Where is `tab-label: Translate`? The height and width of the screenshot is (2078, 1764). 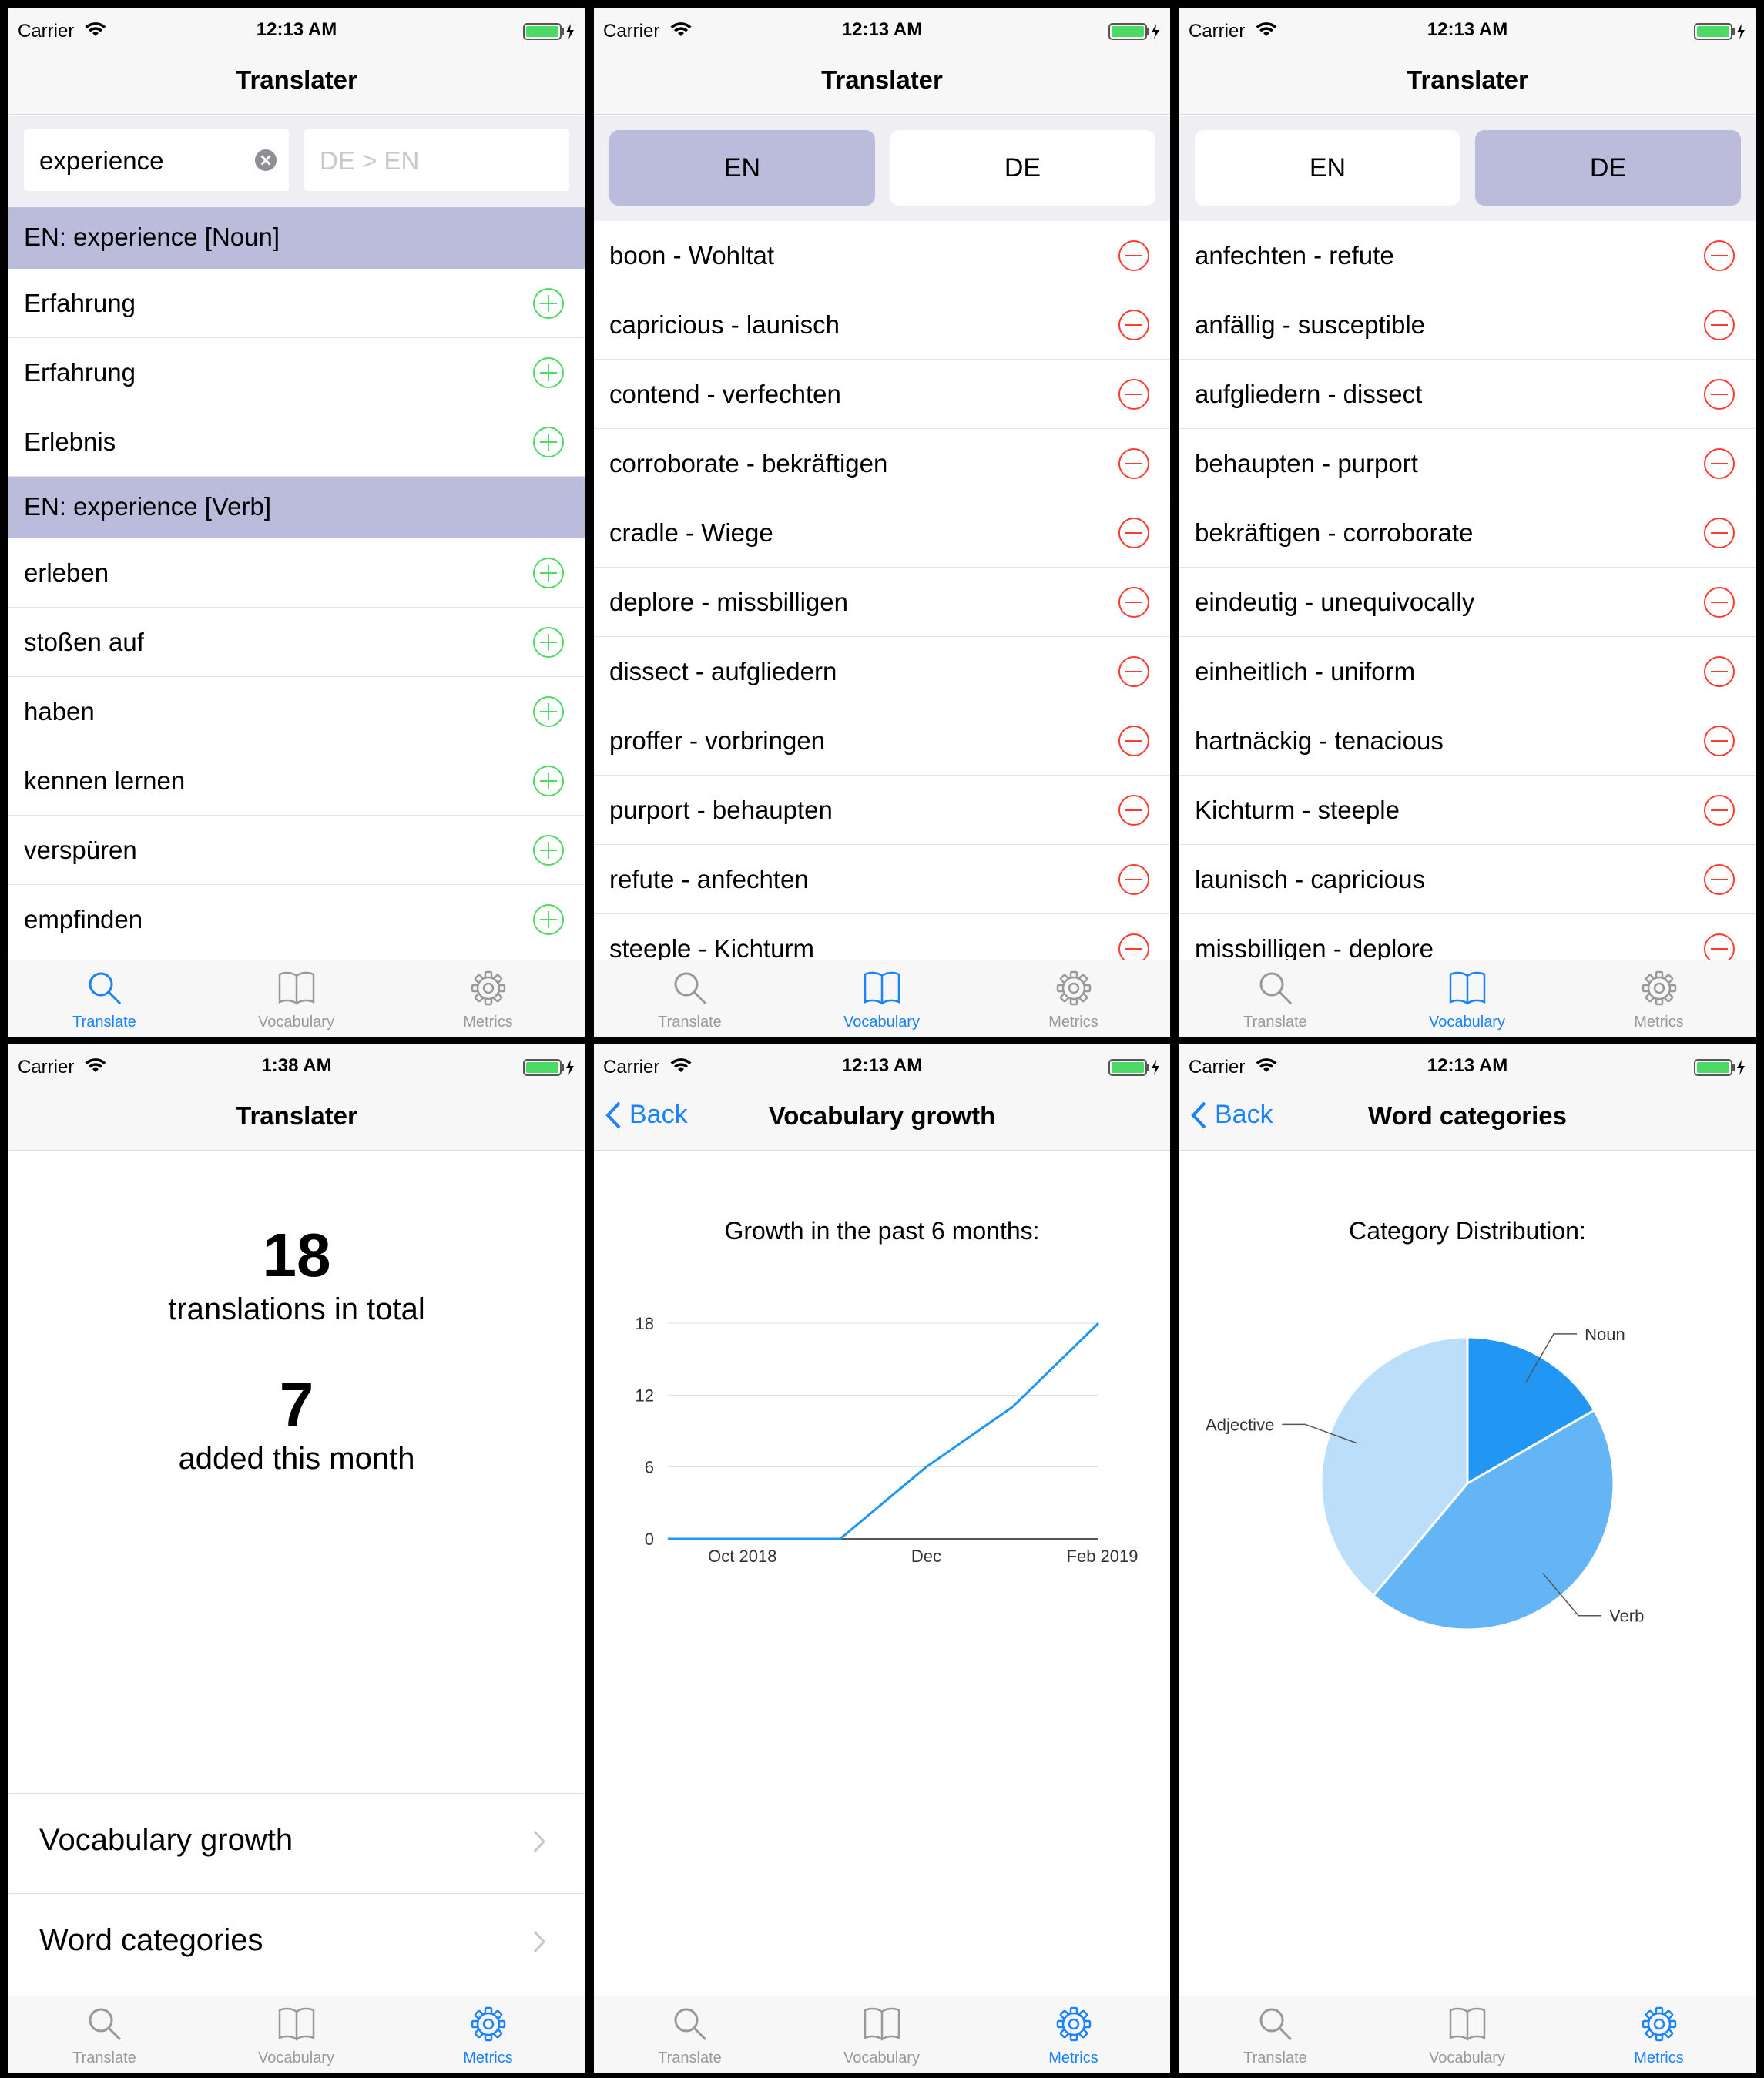 tab-label: Translate is located at coordinates (690, 1022).